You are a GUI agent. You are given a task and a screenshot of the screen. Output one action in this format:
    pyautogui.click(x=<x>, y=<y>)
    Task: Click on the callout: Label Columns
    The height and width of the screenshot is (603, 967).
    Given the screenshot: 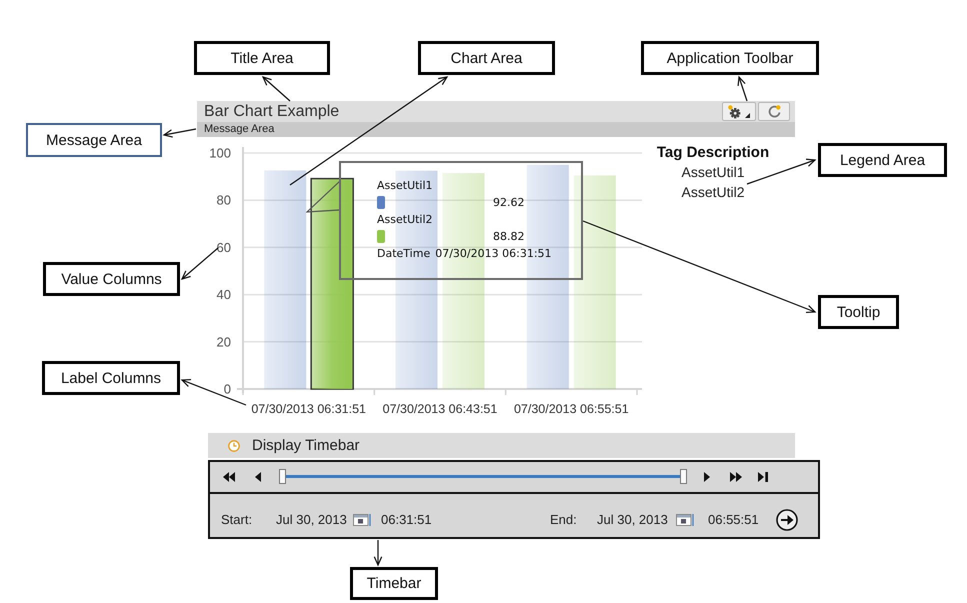 What is the action you would take?
    pyautogui.click(x=111, y=378)
    